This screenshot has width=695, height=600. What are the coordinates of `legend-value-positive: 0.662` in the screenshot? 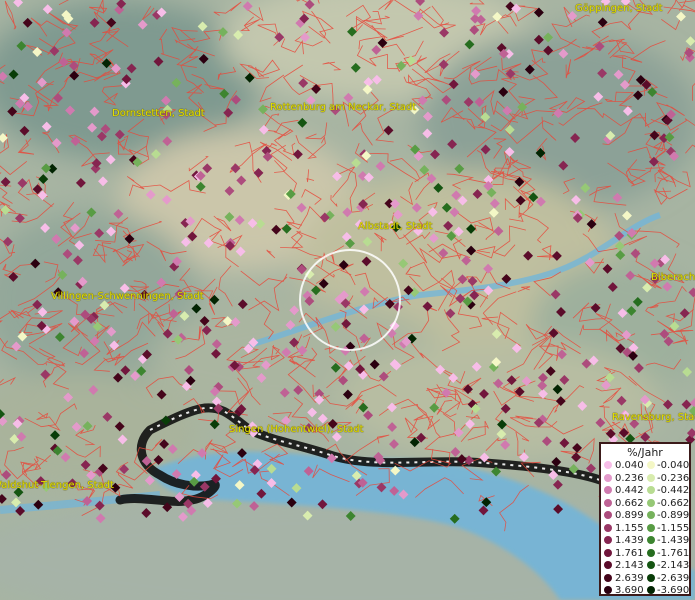 It's located at (629, 503).